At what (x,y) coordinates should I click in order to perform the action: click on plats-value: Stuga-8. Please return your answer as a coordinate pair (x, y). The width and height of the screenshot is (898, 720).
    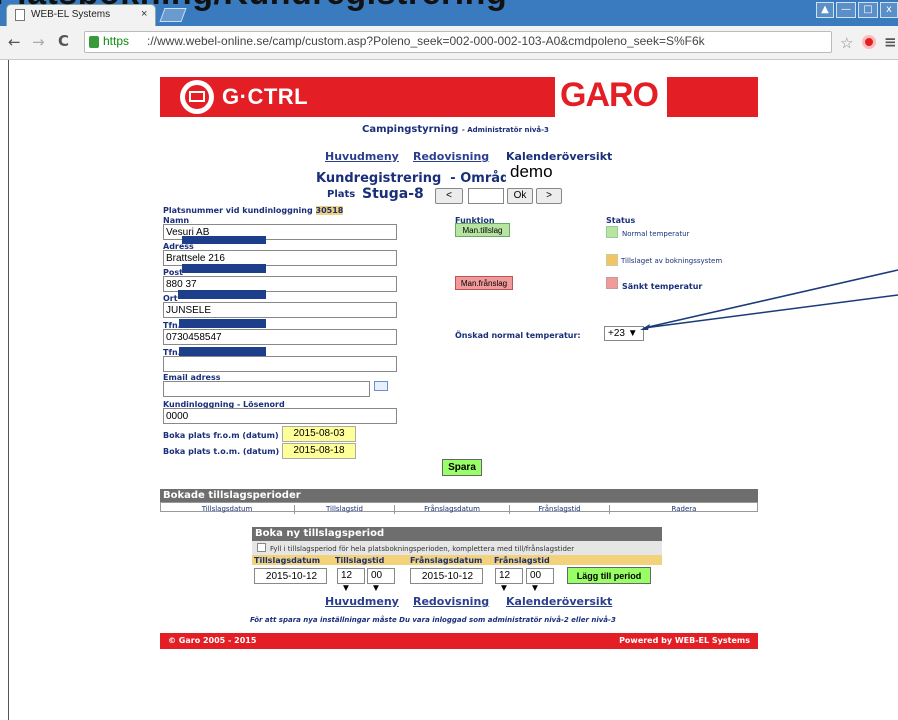
    Looking at the image, I should click on (393, 194).